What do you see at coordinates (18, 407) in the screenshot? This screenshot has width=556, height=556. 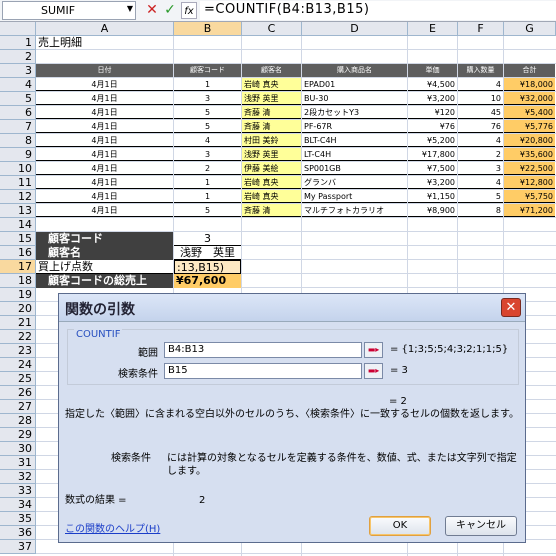 I see `row-header: 27` at bounding box center [18, 407].